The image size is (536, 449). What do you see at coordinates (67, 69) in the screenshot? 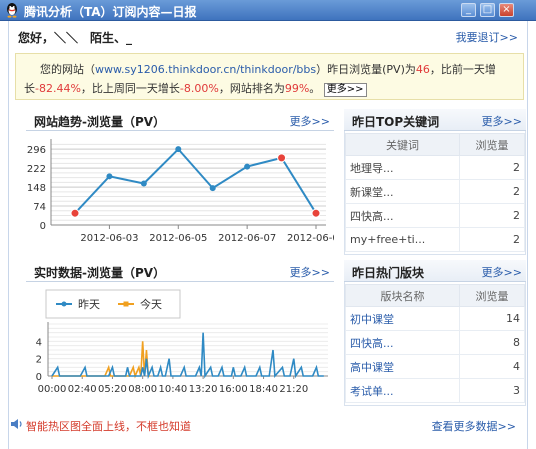
I see `notice-prefix: 您的网站（` at bounding box center [67, 69].